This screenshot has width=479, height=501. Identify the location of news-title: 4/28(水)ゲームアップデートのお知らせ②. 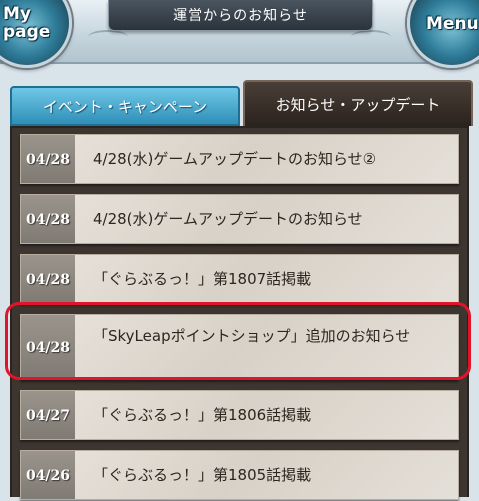
(235, 159).